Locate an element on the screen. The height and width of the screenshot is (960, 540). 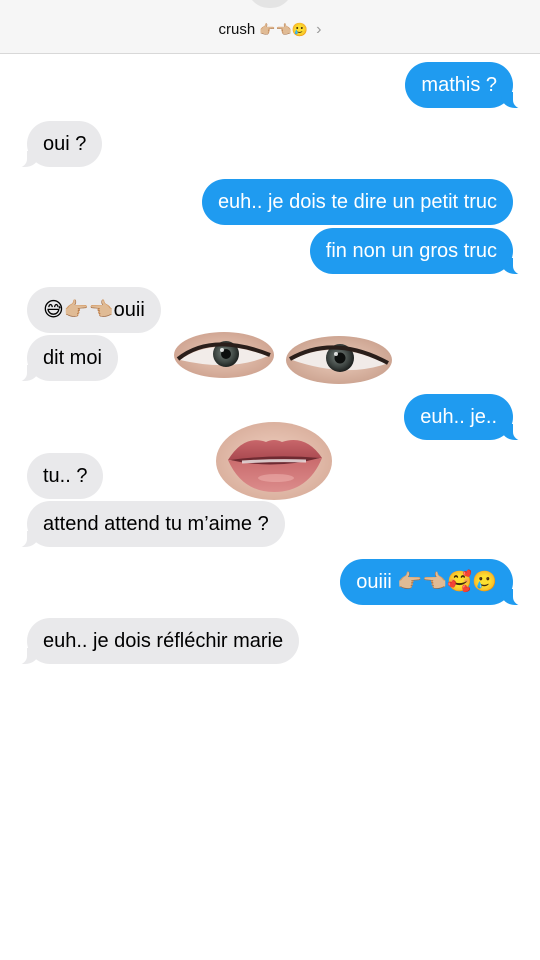
message-text: dit moi is located at coordinates (72, 358).